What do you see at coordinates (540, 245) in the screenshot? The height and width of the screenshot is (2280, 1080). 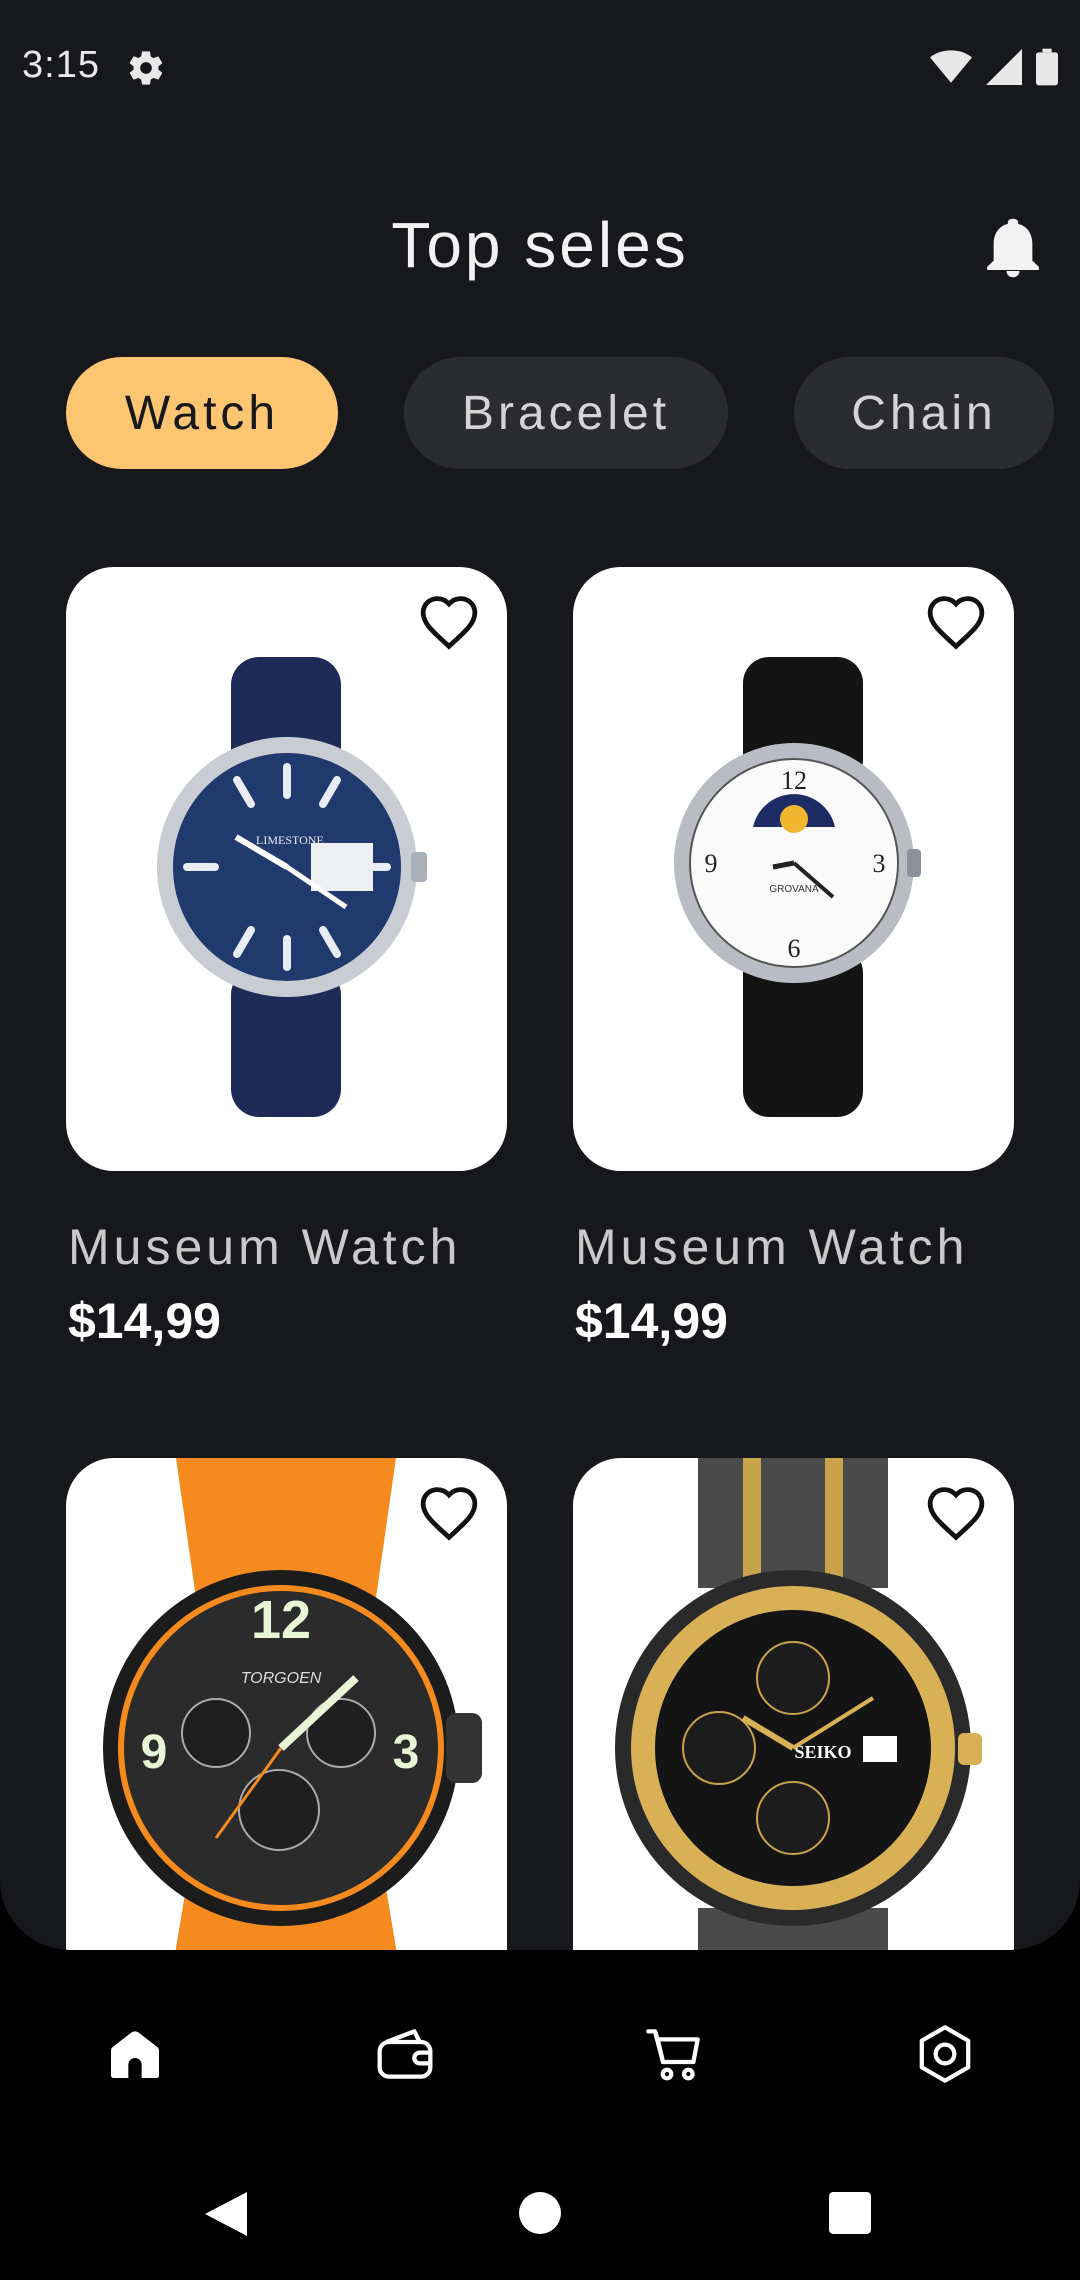 I see `page-title: Top seles` at bounding box center [540, 245].